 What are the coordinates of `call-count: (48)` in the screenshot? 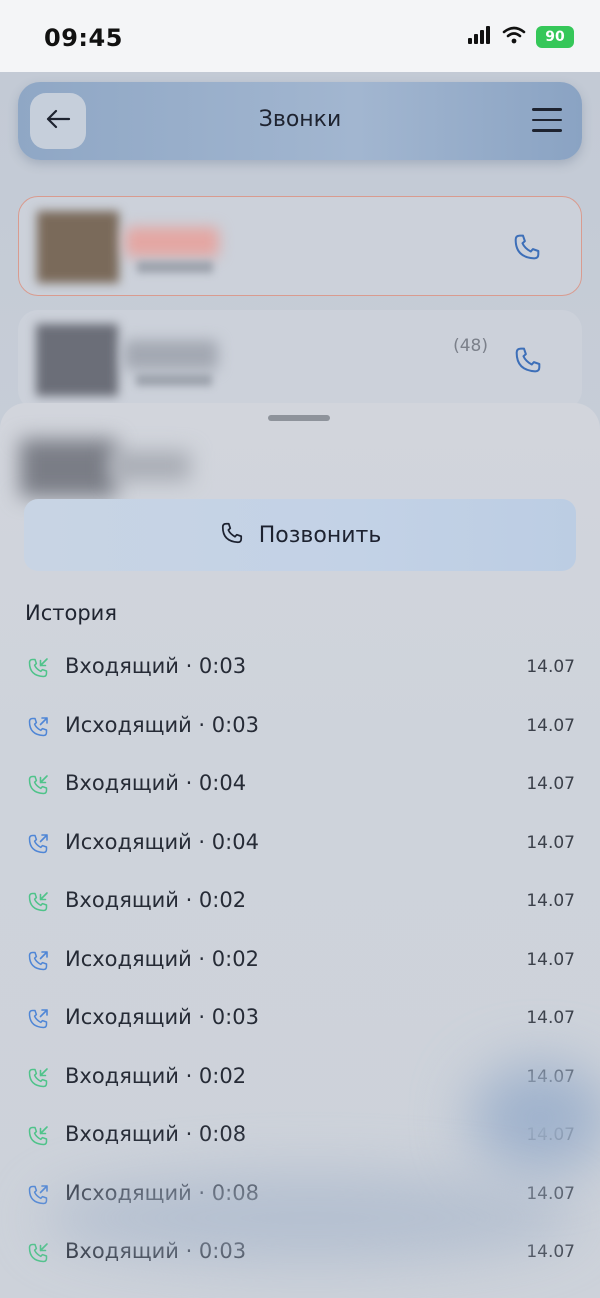 It's located at (470, 346).